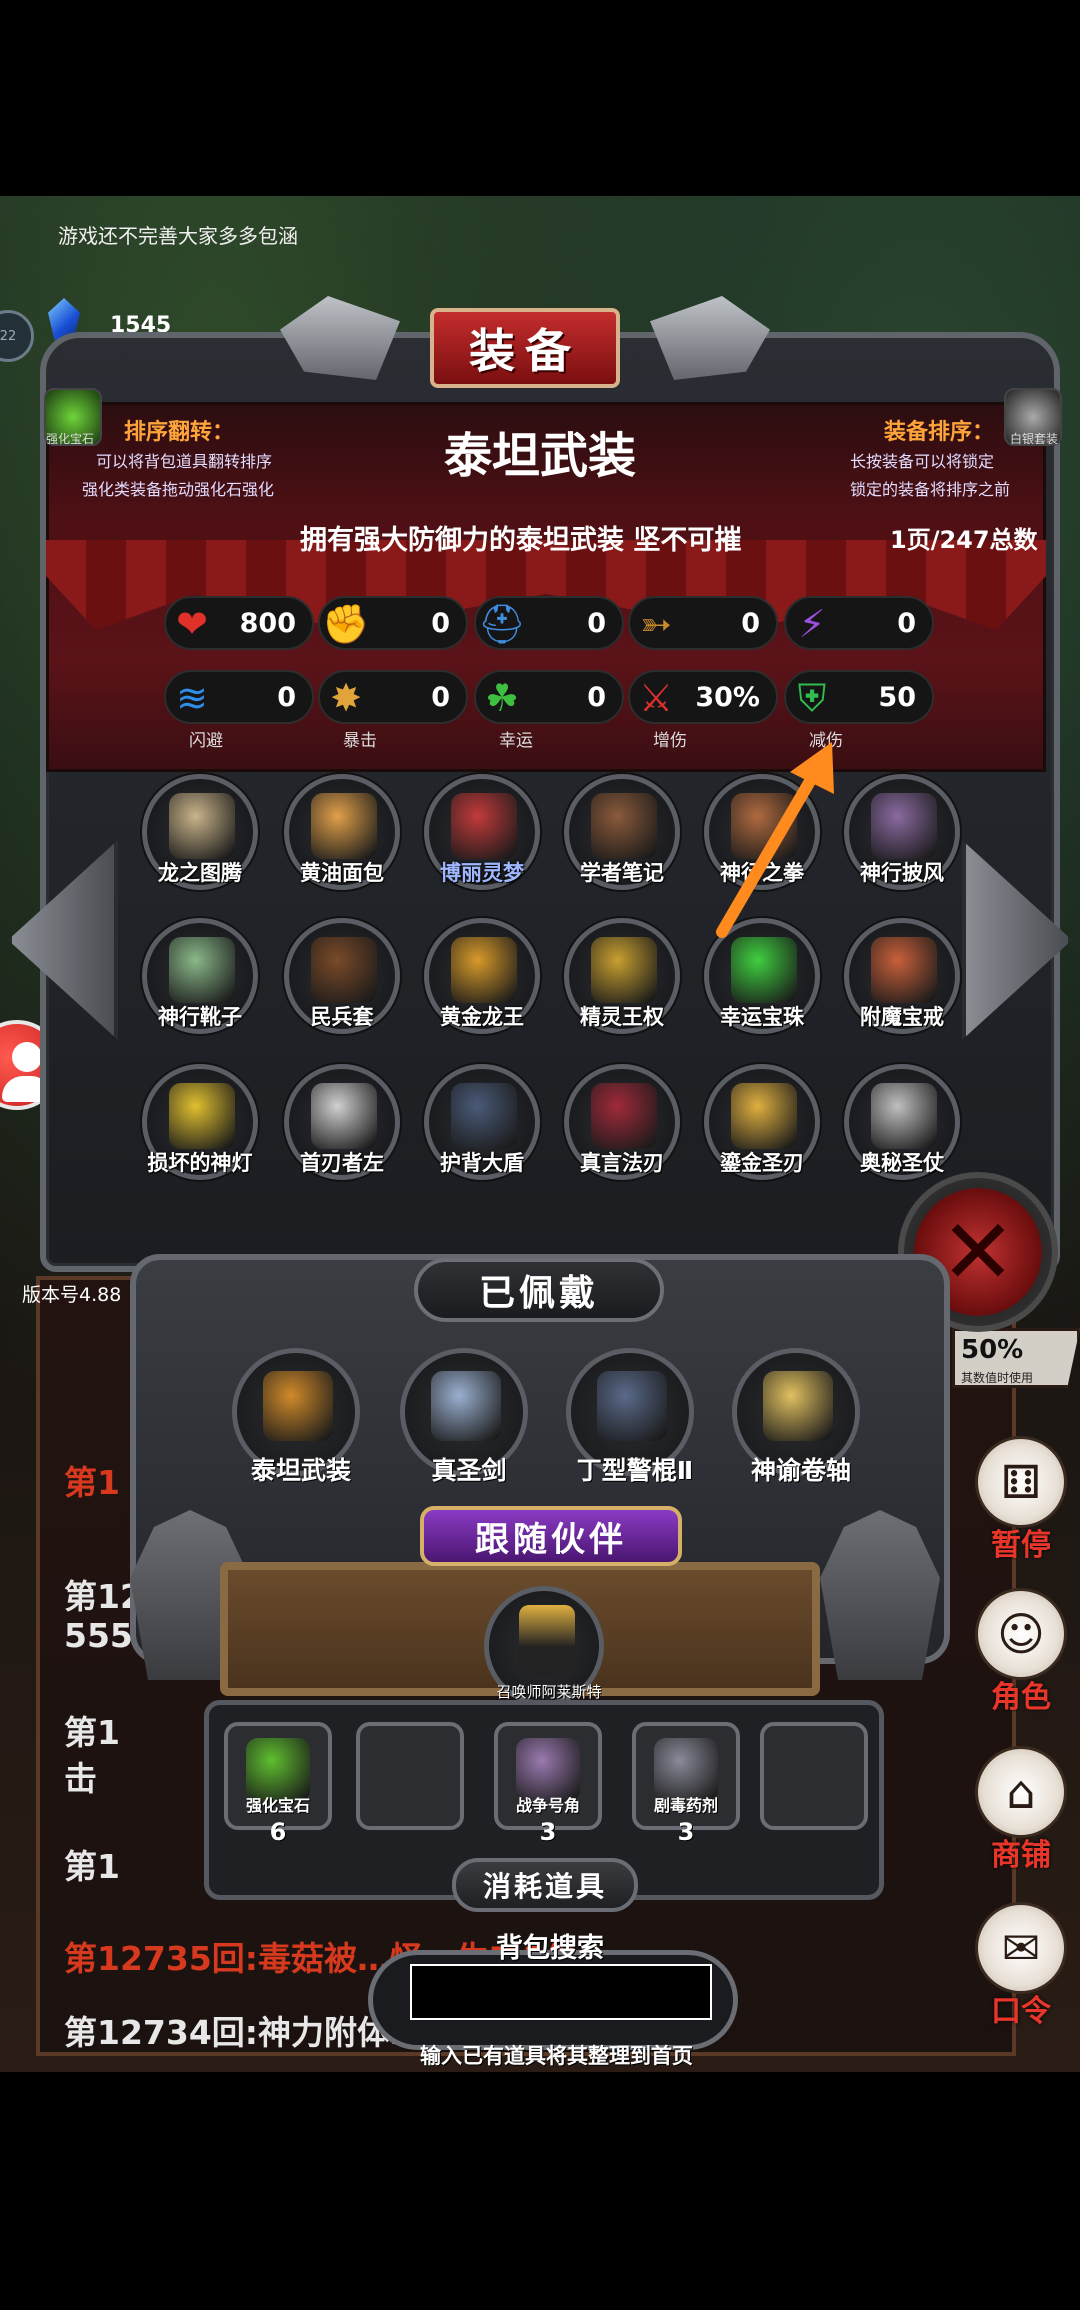 The height and width of the screenshot is (2310, 1080). Describe the element at coordinates (92, 1866) in the screenshot. I see `log-line: 第1` at that location.